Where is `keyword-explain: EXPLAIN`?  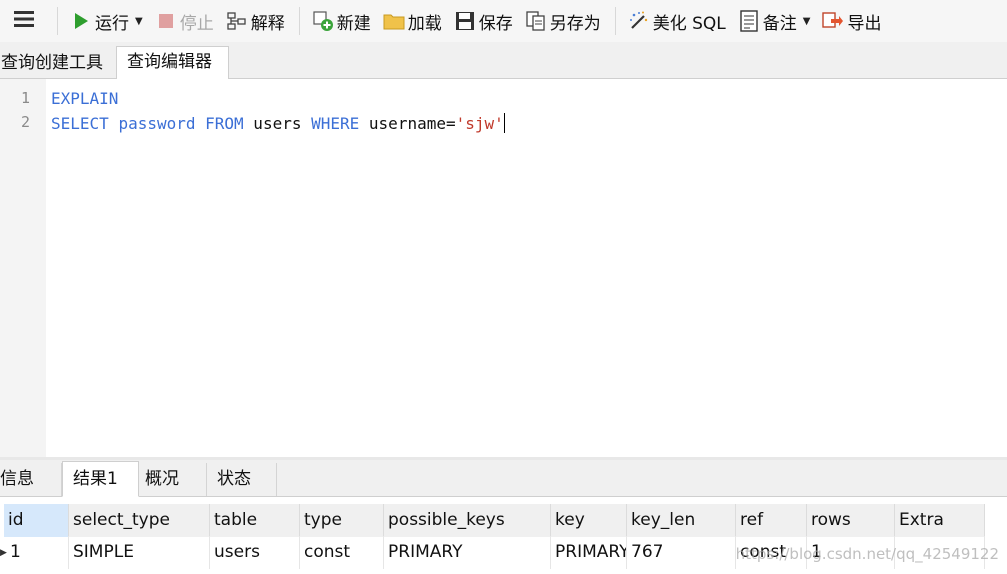
keyword-explain: EXPLAIN is located at coordinates (85, 98).